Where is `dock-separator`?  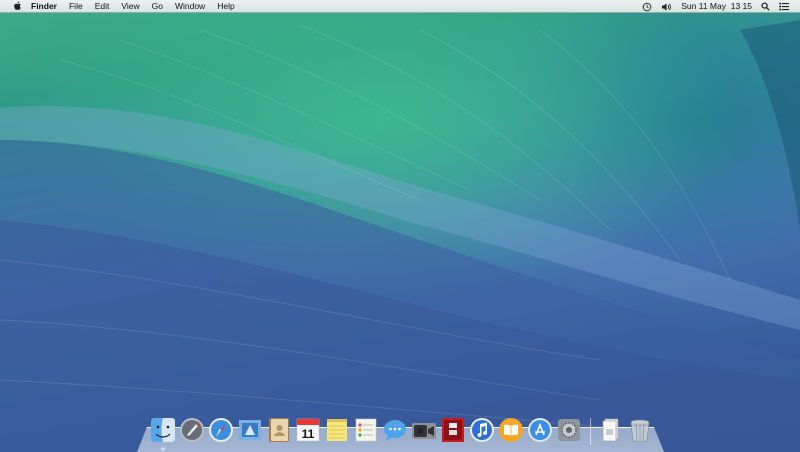 dock-separator is located at coordinates (590, 431).